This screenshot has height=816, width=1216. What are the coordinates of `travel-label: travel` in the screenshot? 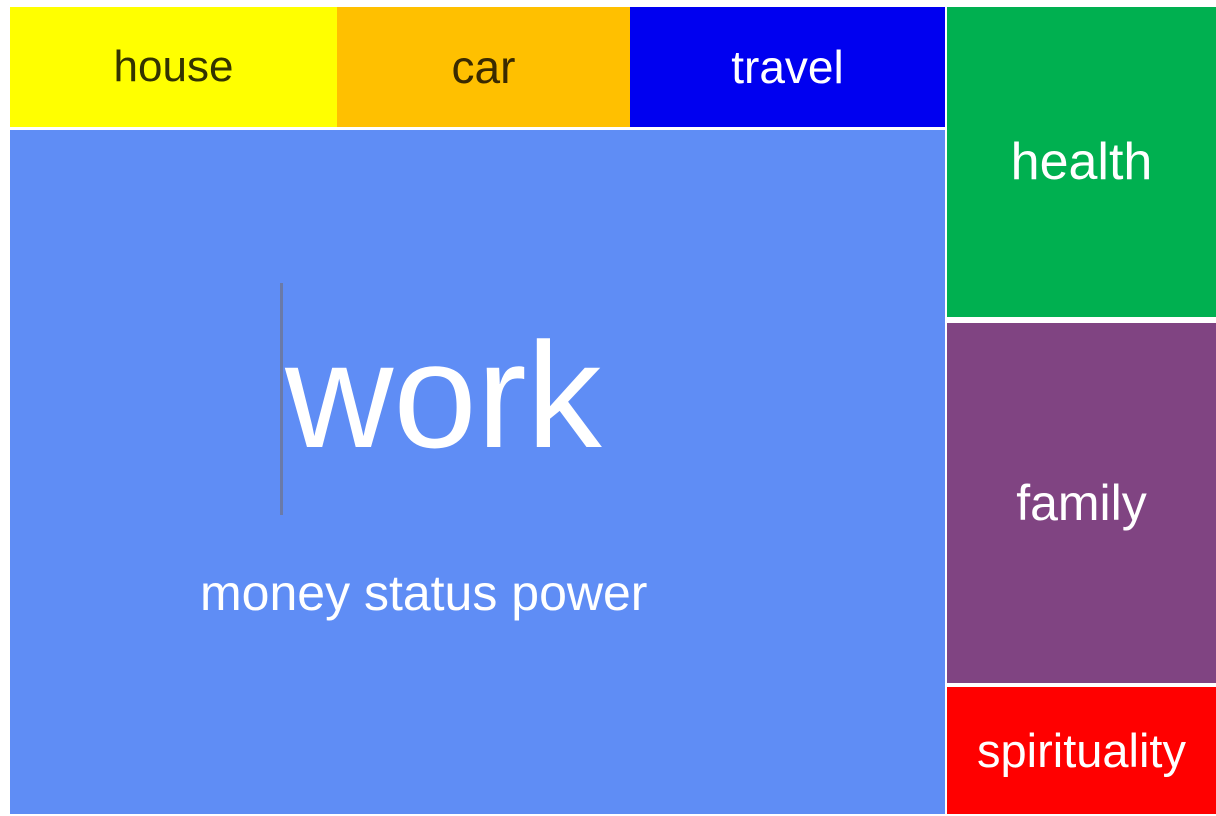 It's located at (787, 67).